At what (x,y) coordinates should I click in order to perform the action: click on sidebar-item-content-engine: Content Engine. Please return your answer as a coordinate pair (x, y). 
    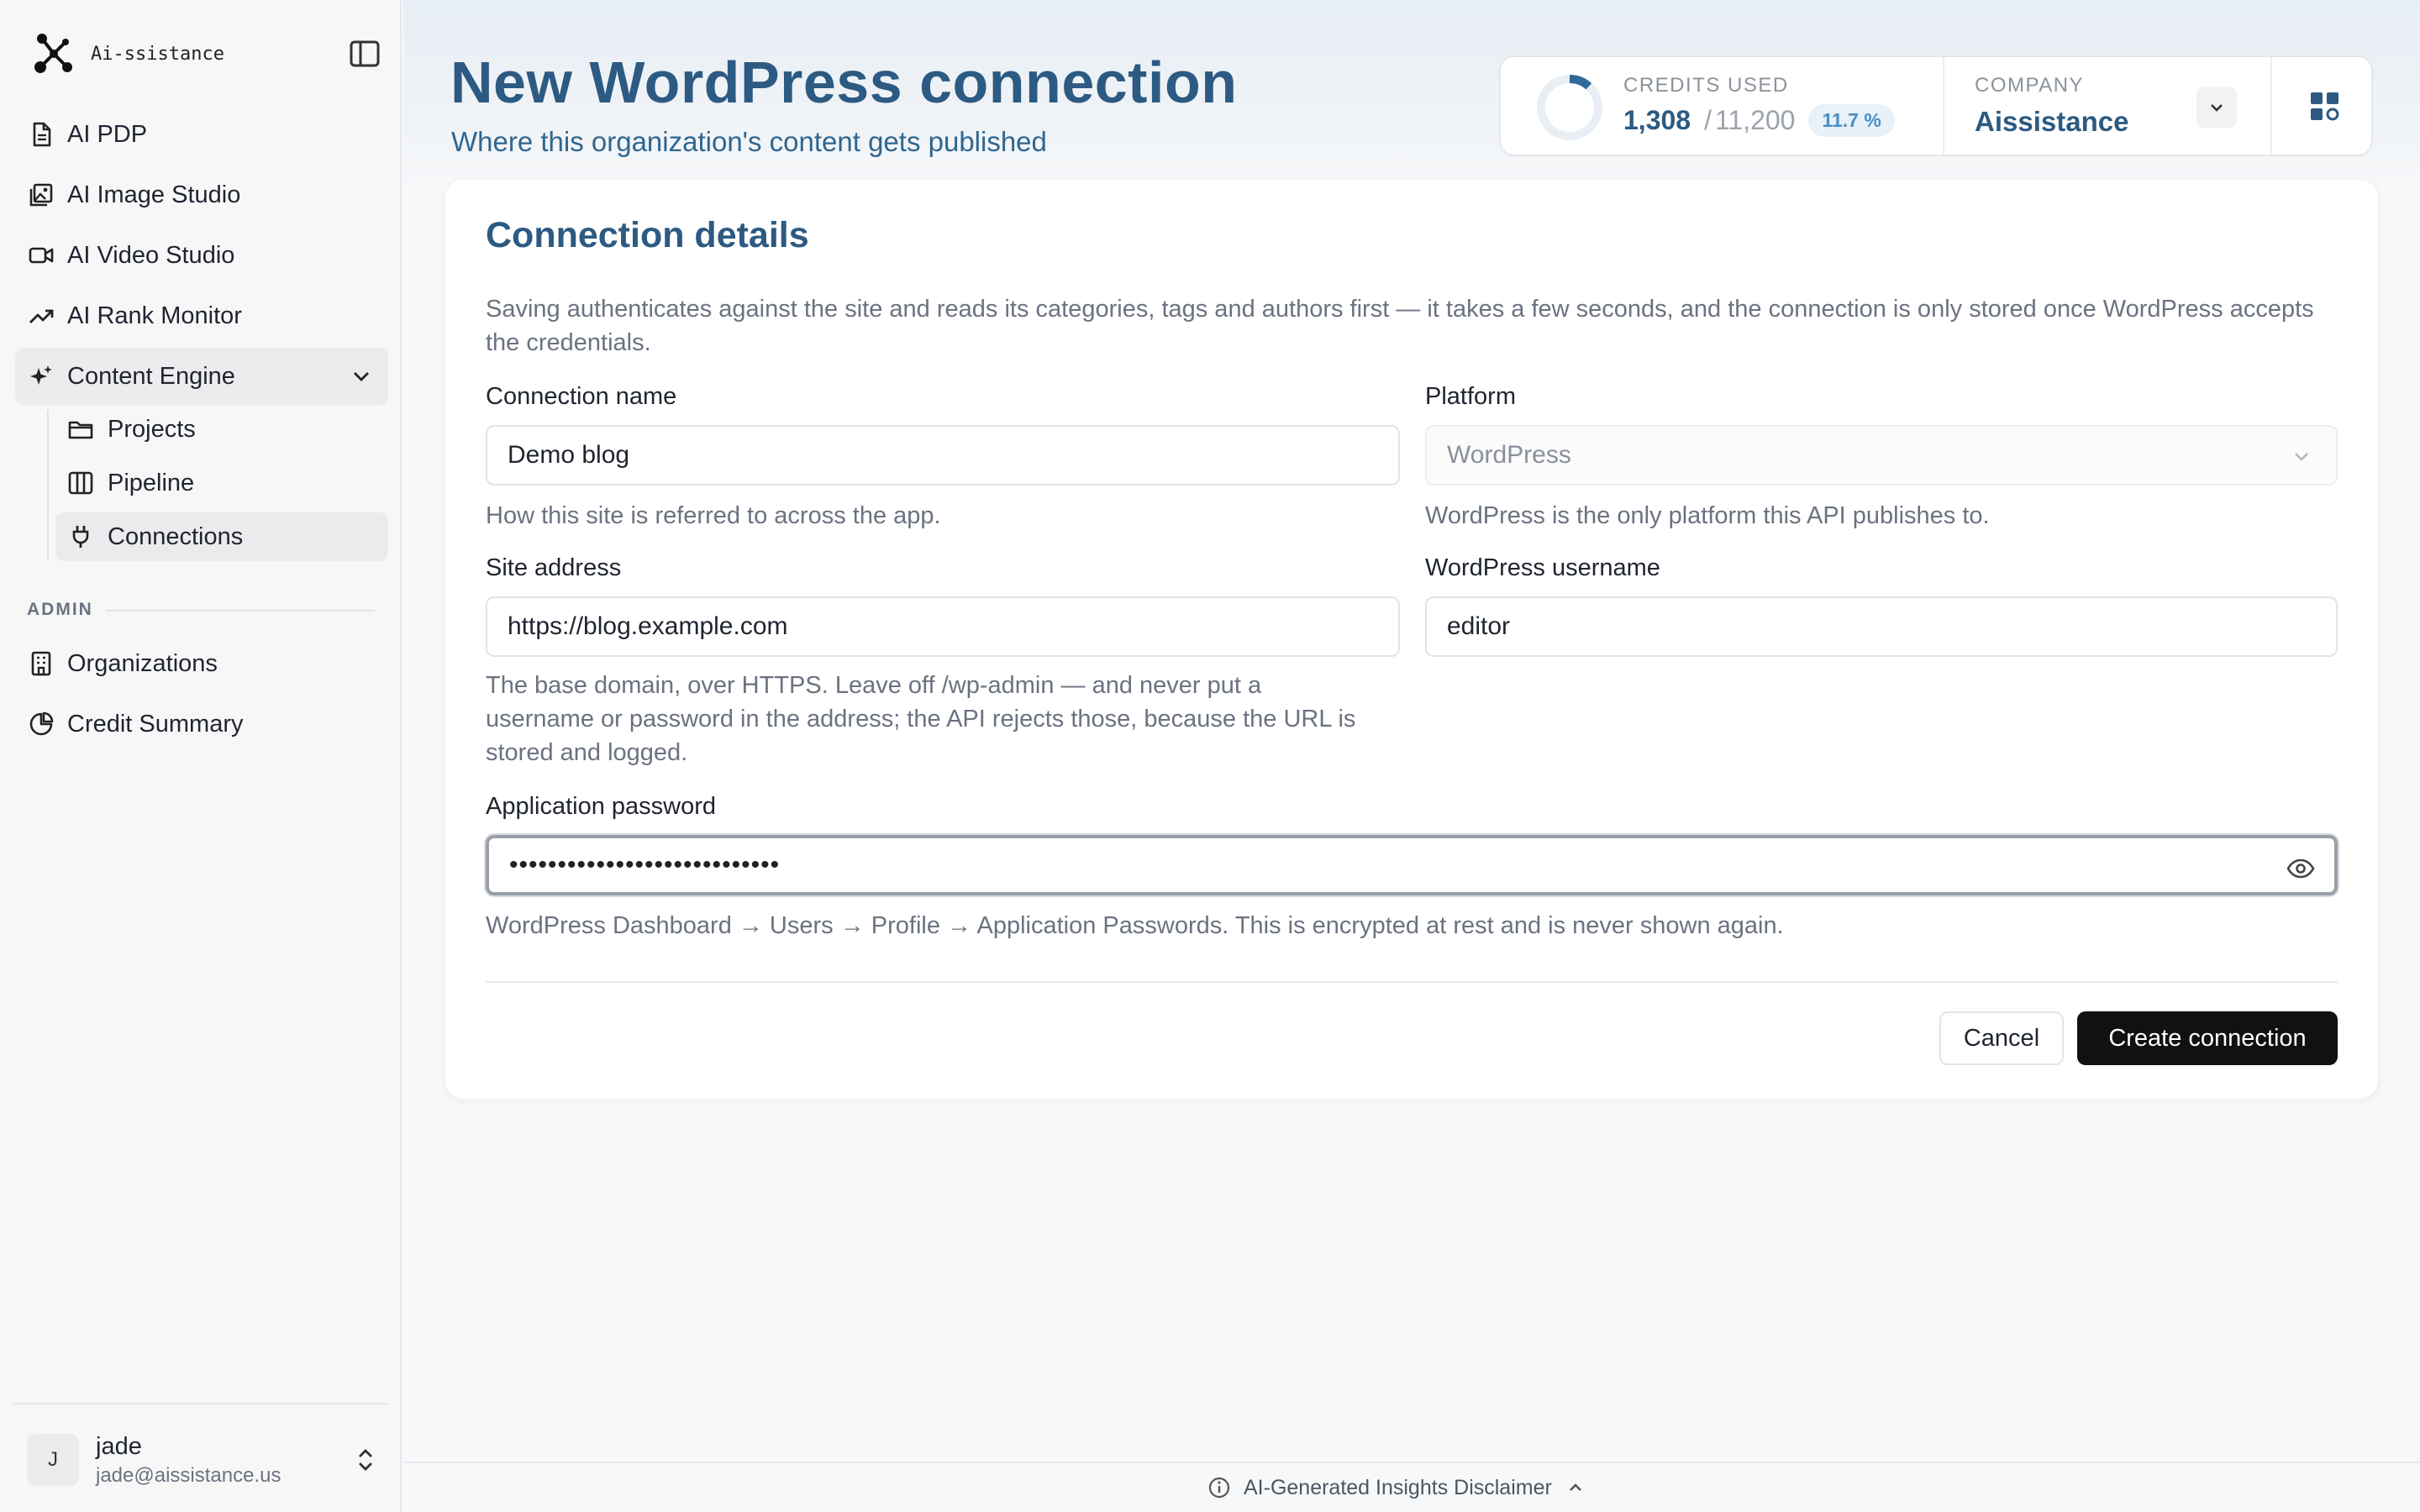
    Looking at the image, I should click on (202, 376).